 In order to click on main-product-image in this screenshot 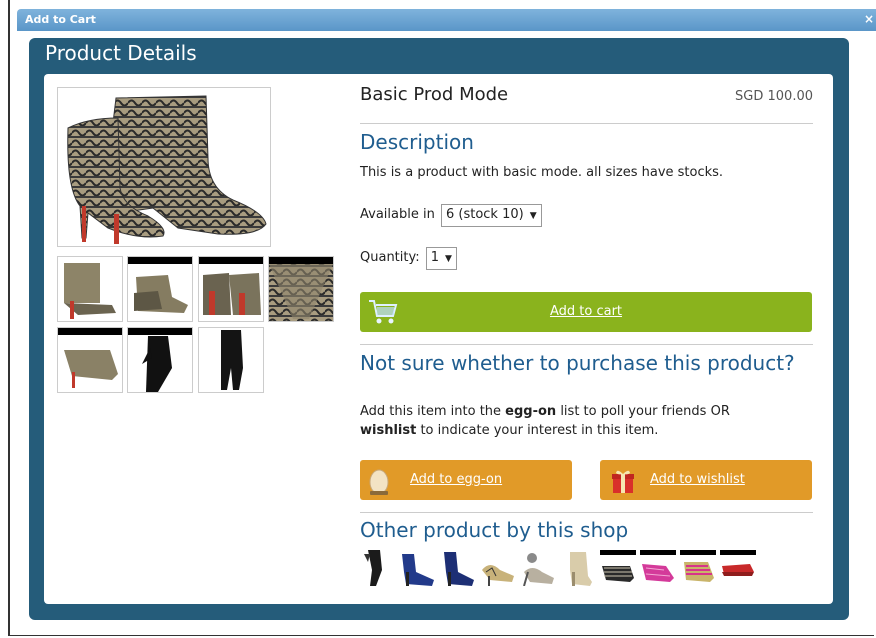, I will do `click(164, 167)`.